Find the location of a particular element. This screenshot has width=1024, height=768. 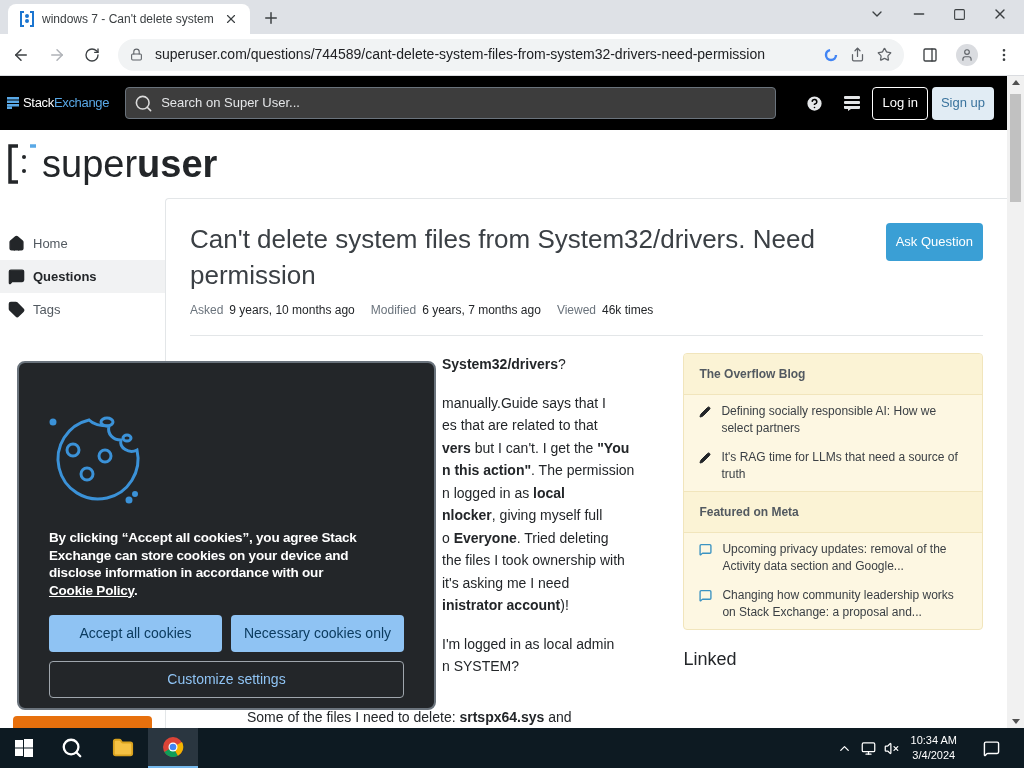

linked-heading: Linked is located at coordinates (710, 659).